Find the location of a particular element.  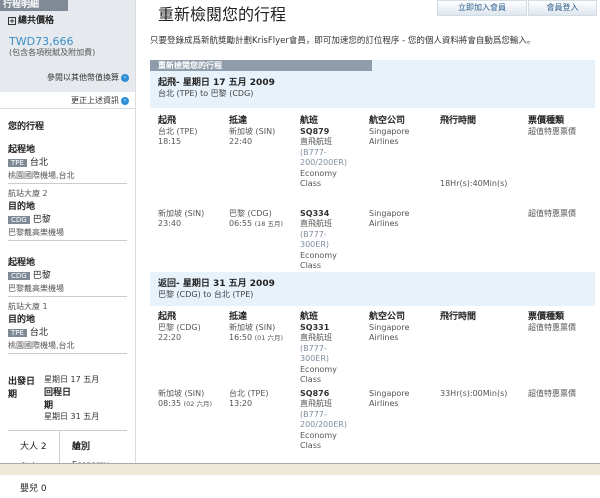

price-note: (包含各項稅賦及附加費) is located at coordinates (52, 52).